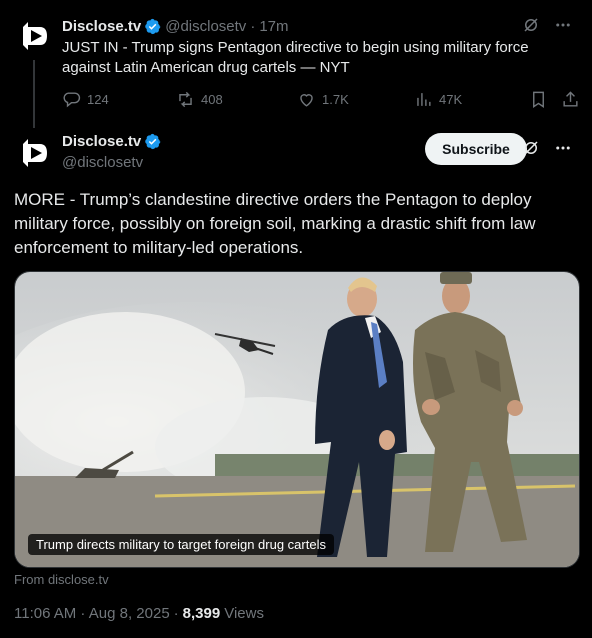  Describe the element at coordinates (451, 99) in the screenshot. I see `views-count: 47K` at that location.